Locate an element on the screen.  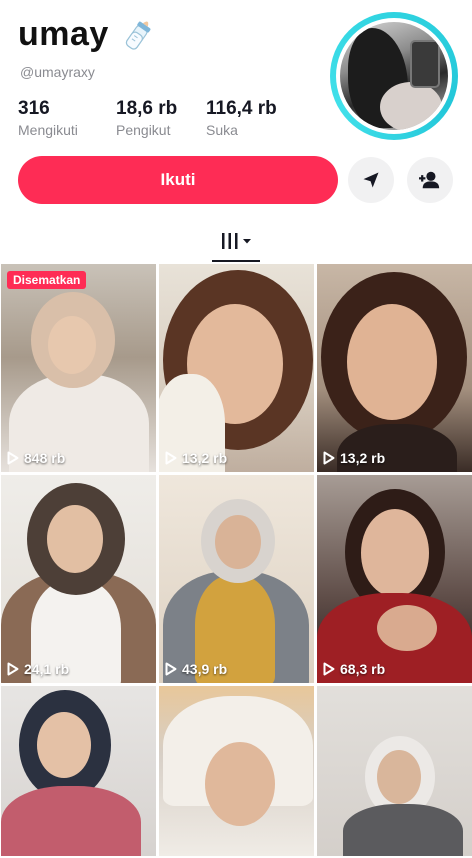
pinned-badge: Disematkan is located at coordinates (47, 280).